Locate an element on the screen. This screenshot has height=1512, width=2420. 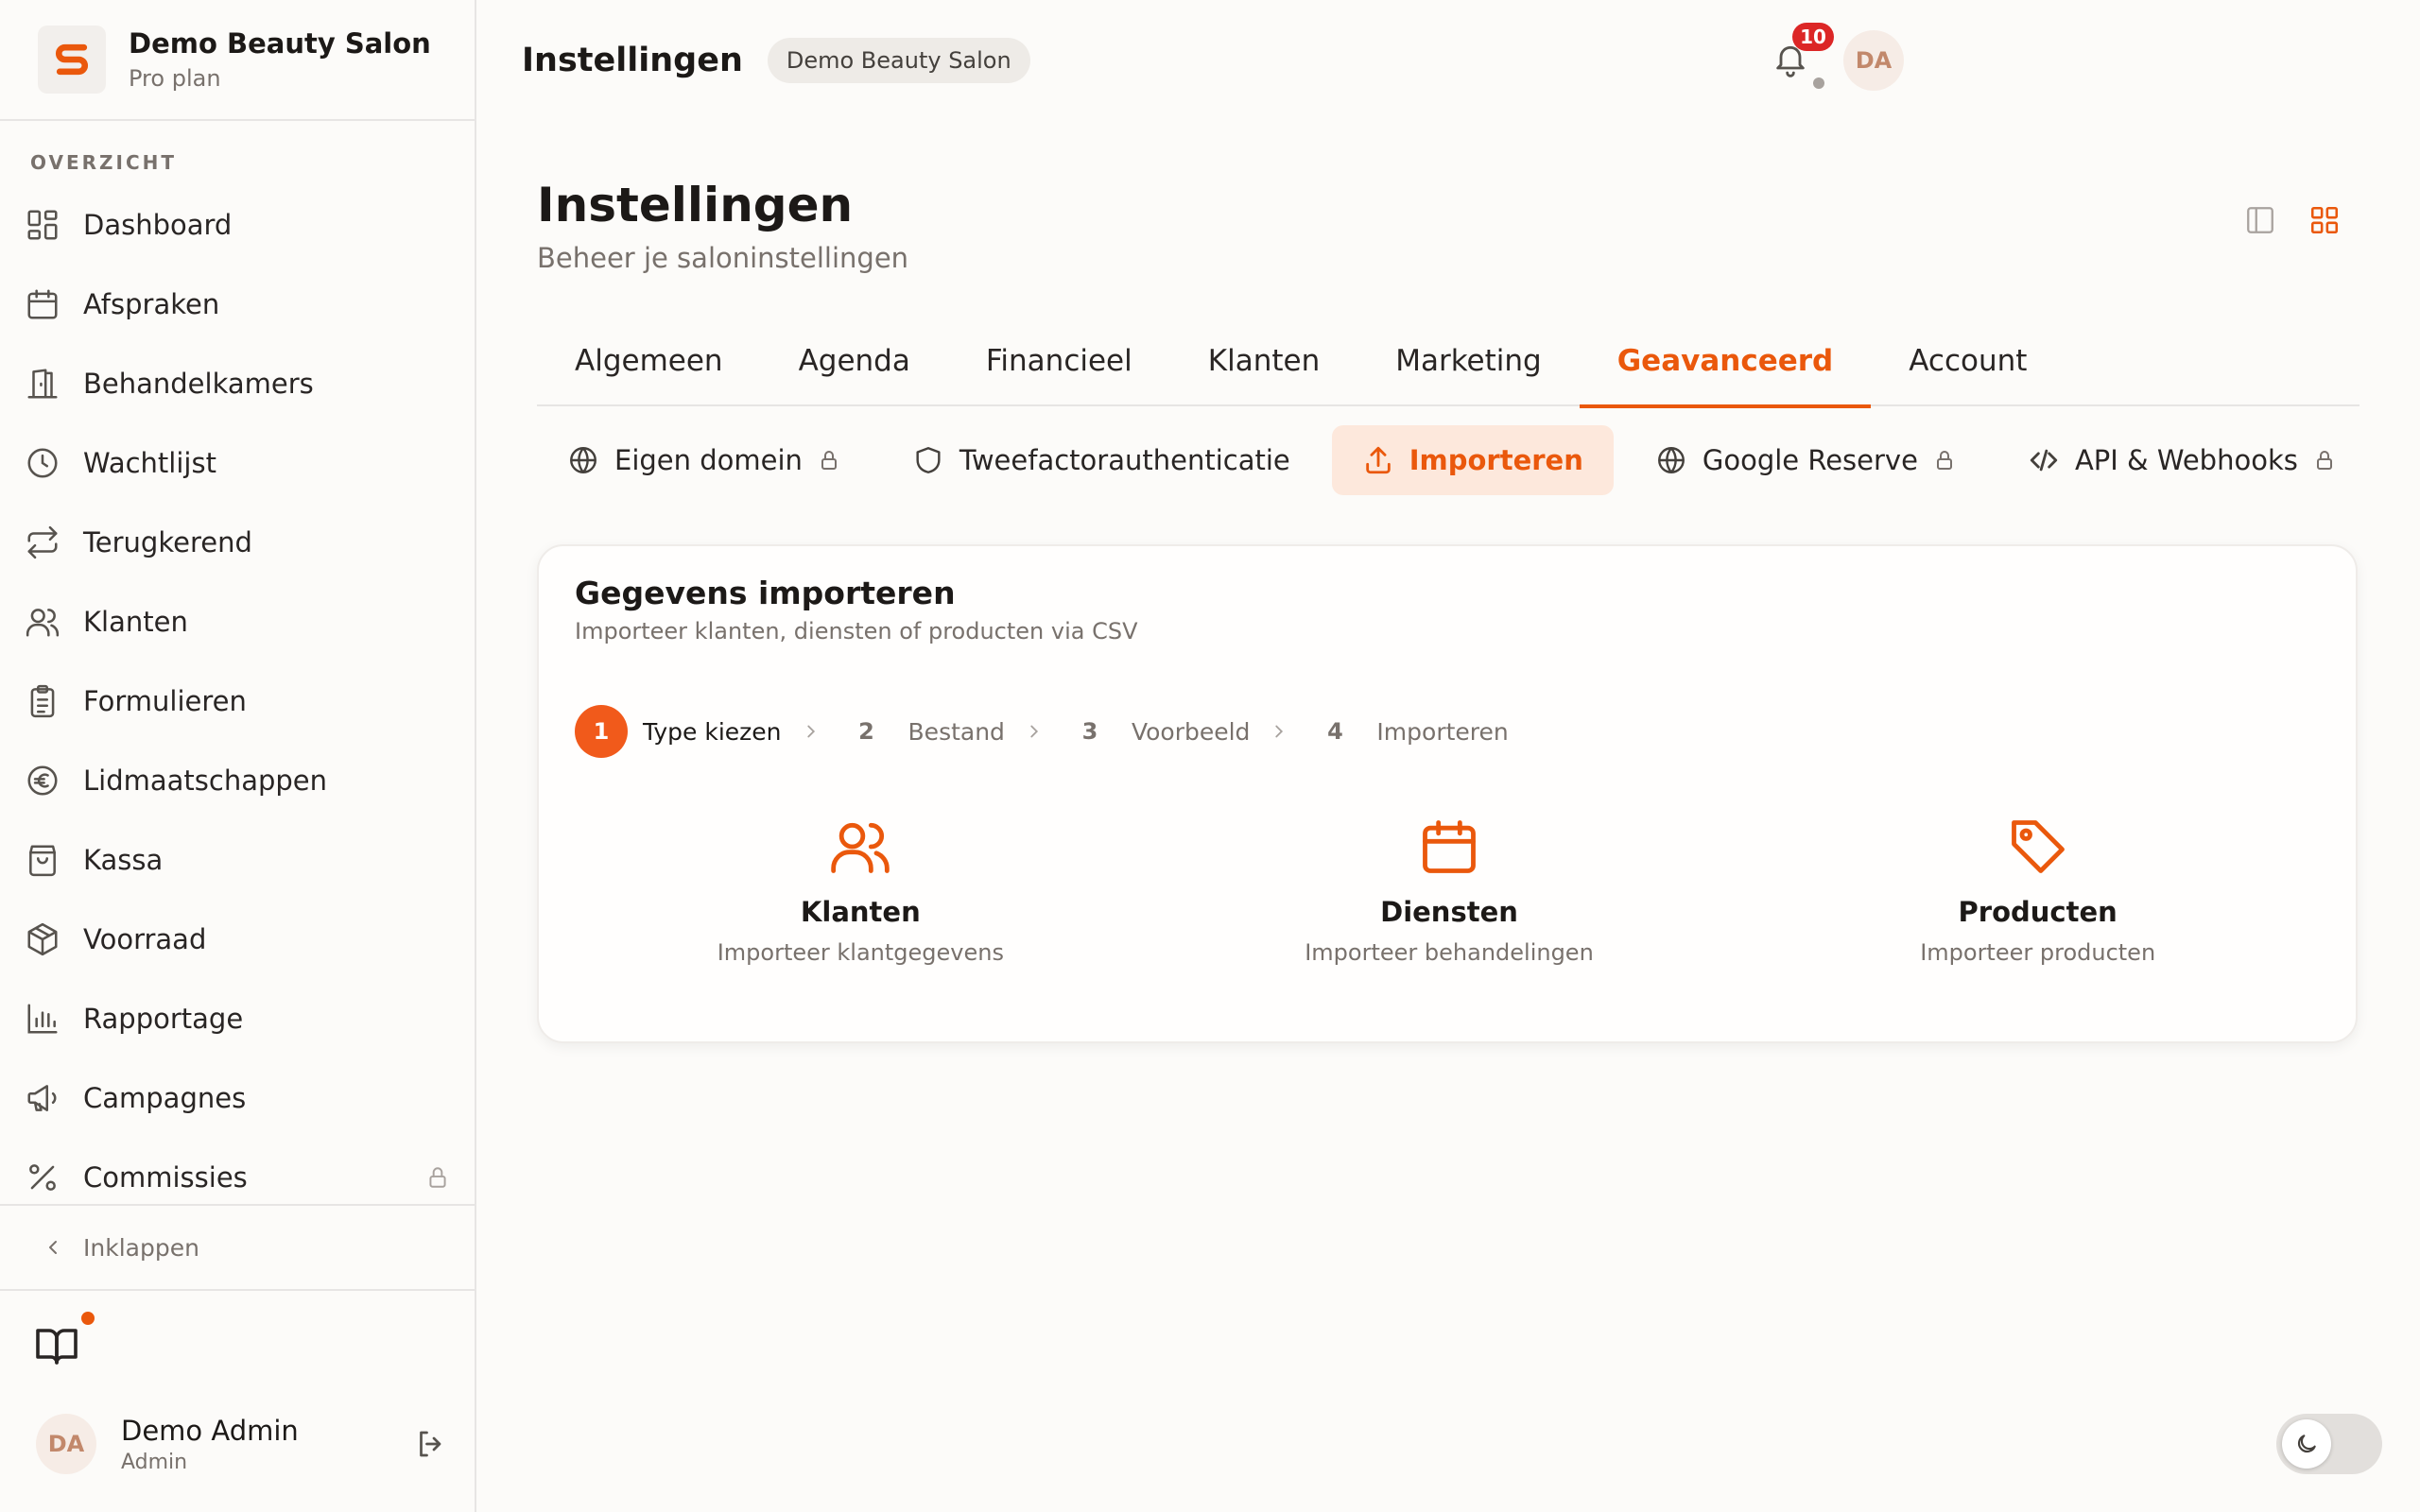
user-profile: DA Demo Admin Admin is located at coordinates (244, 1444).